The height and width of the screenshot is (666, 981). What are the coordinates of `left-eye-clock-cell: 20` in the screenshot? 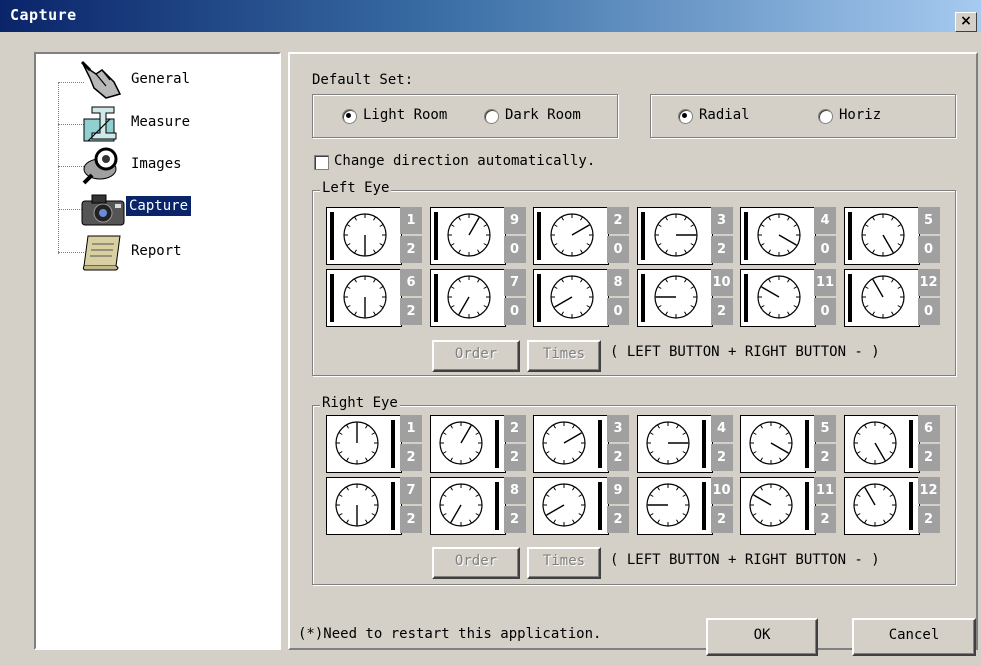 It's located at (581, 236).